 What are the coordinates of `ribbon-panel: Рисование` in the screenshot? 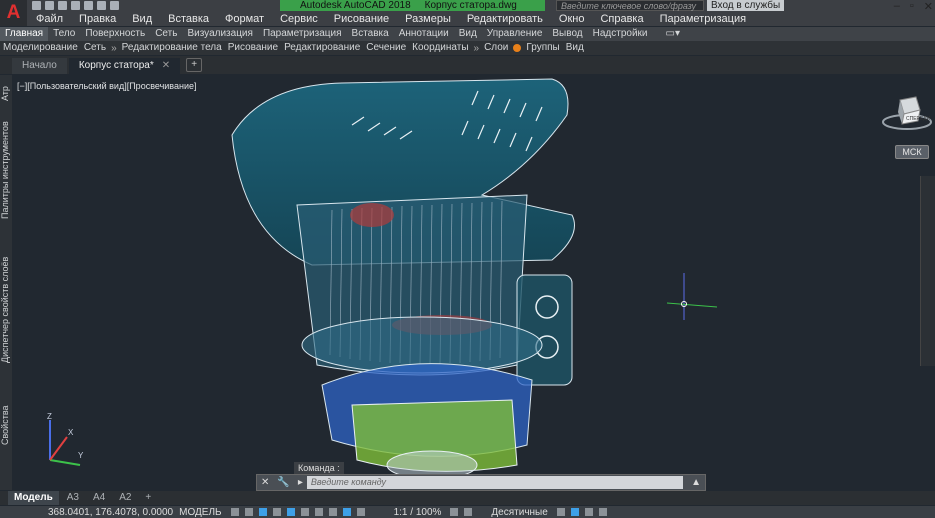 It's located at (253, 48).